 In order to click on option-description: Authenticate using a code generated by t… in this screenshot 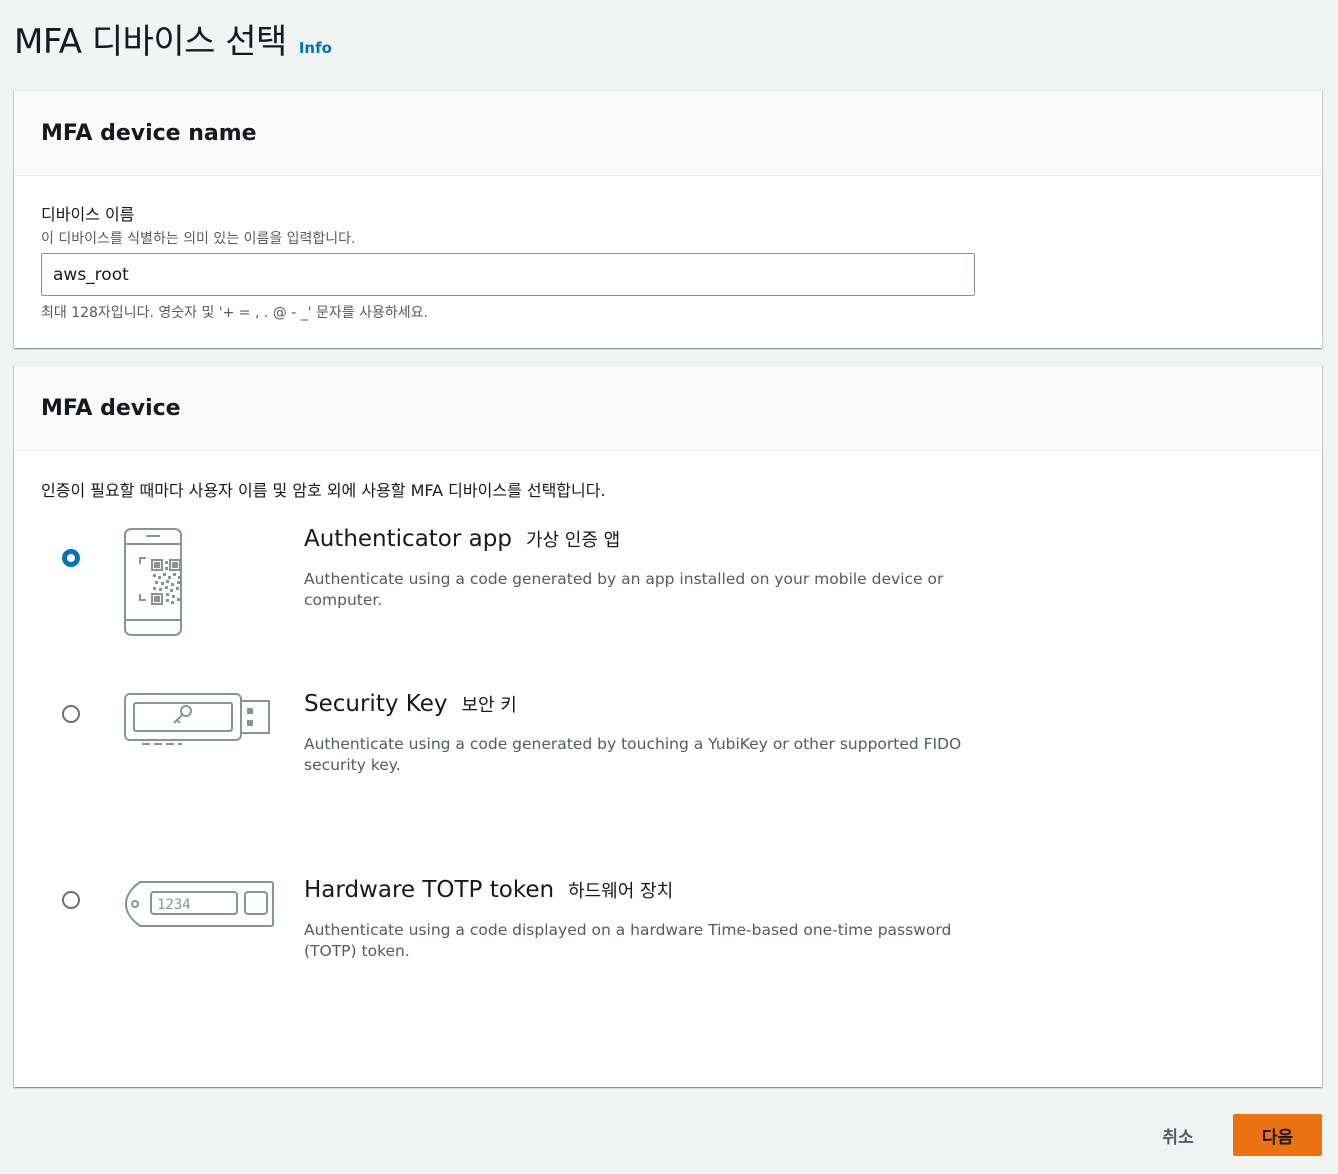, I will do `click(633, 754)`.